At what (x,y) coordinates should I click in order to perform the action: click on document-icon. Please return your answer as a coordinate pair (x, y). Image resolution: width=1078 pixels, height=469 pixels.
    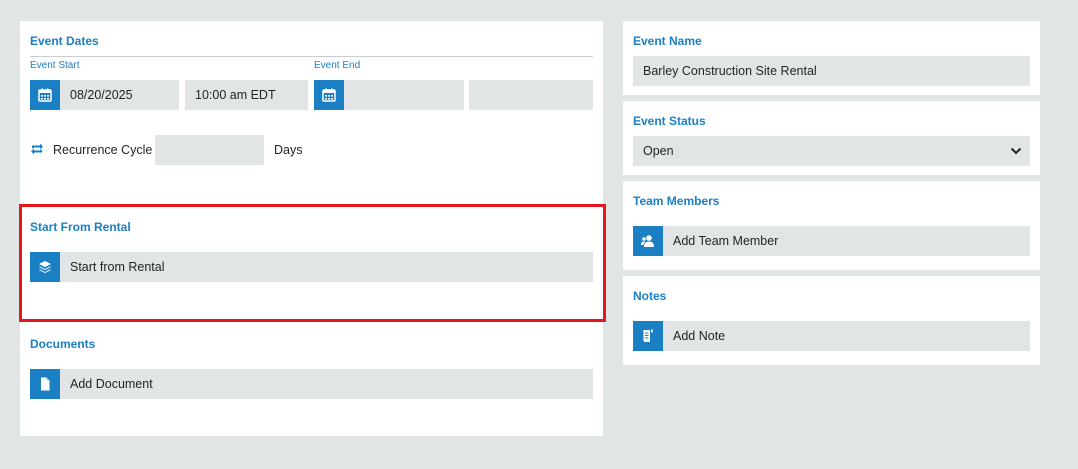
    Looking at the image, I should click on (45, 384).